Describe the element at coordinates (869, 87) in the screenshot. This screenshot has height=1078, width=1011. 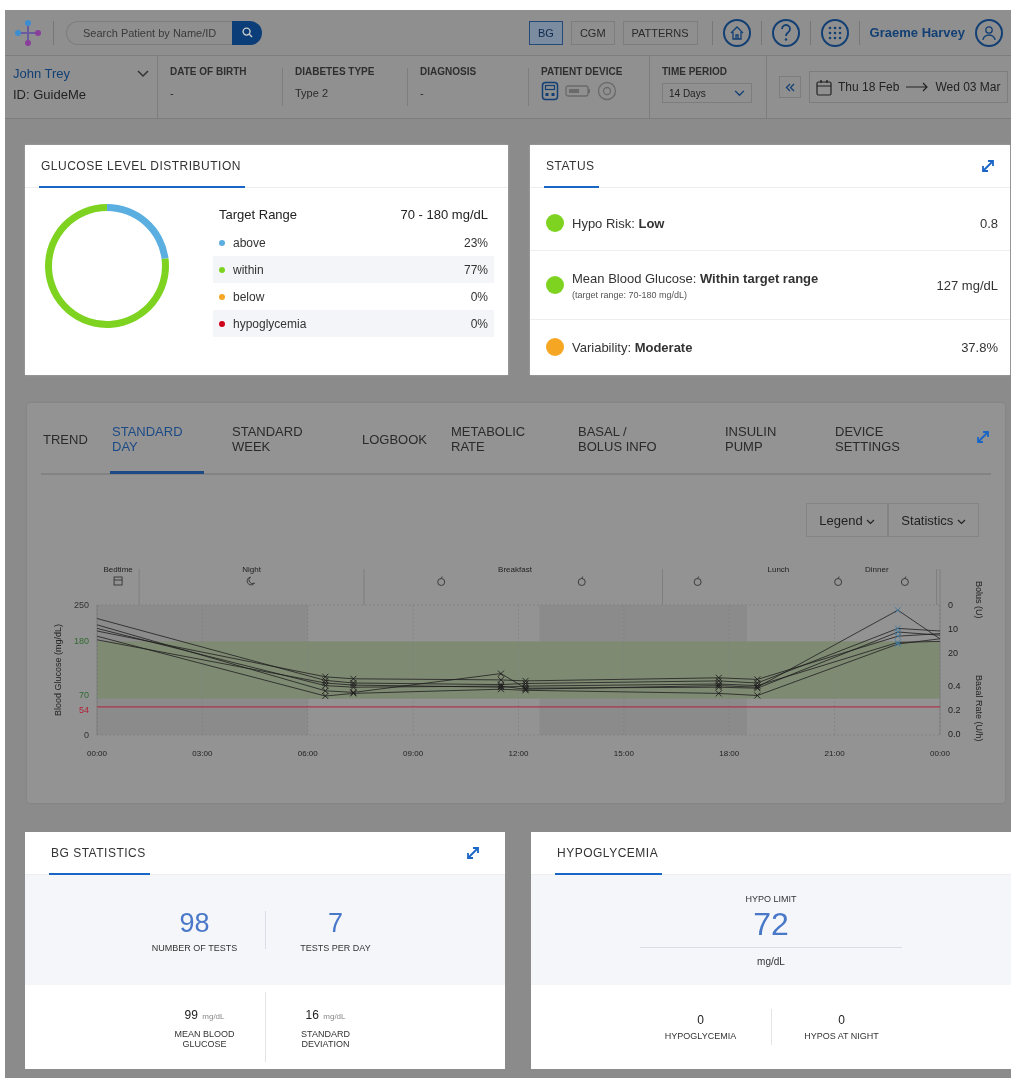
I see `start-date: Thu 18 Feb` at that location.